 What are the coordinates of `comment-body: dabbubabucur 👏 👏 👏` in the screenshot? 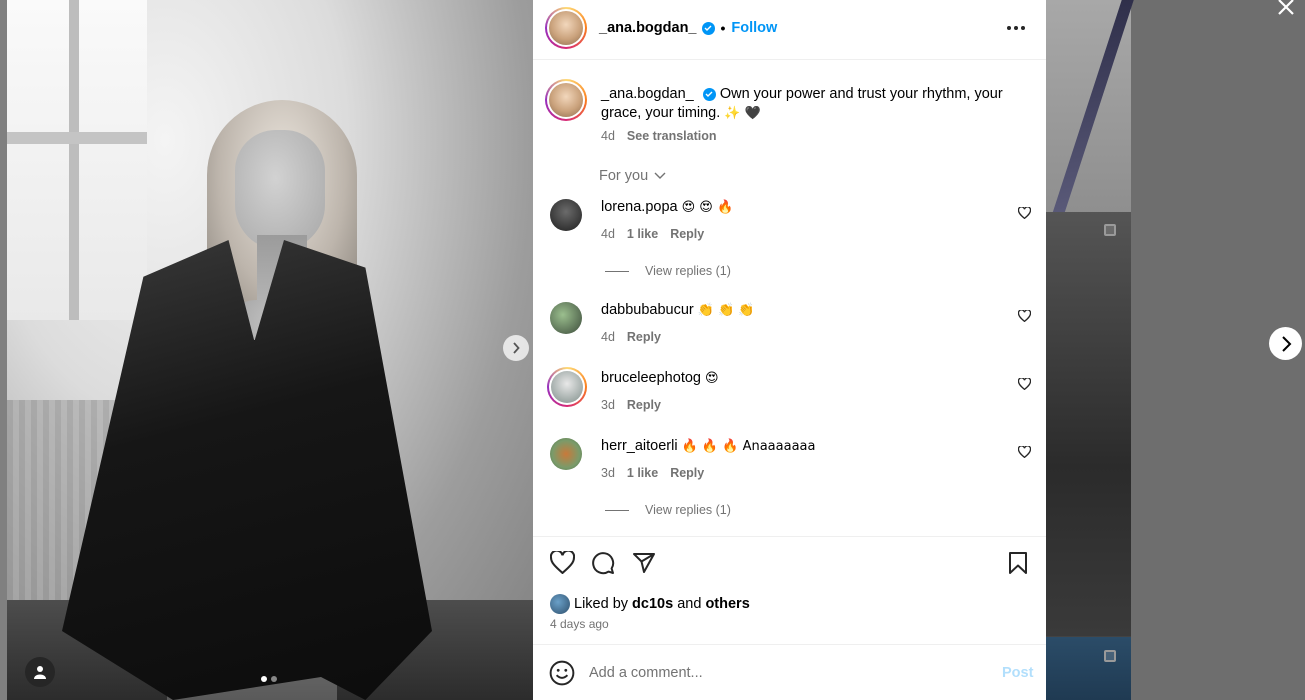 It's located at (678, 310).